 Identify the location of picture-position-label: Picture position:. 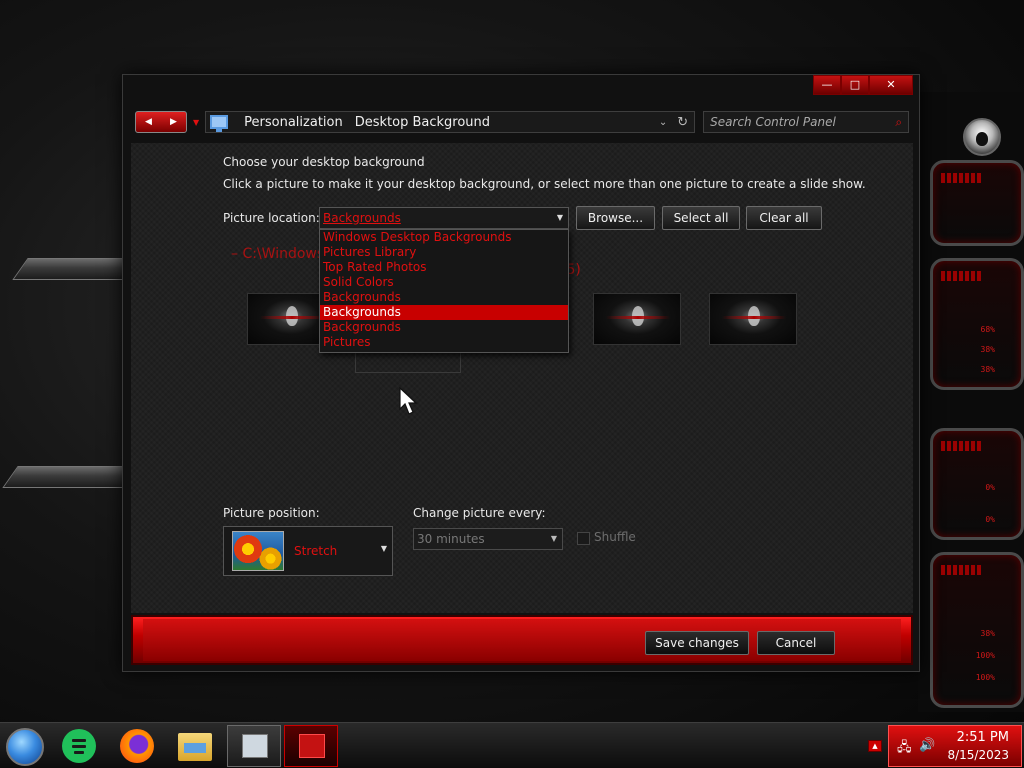
(271, 513).